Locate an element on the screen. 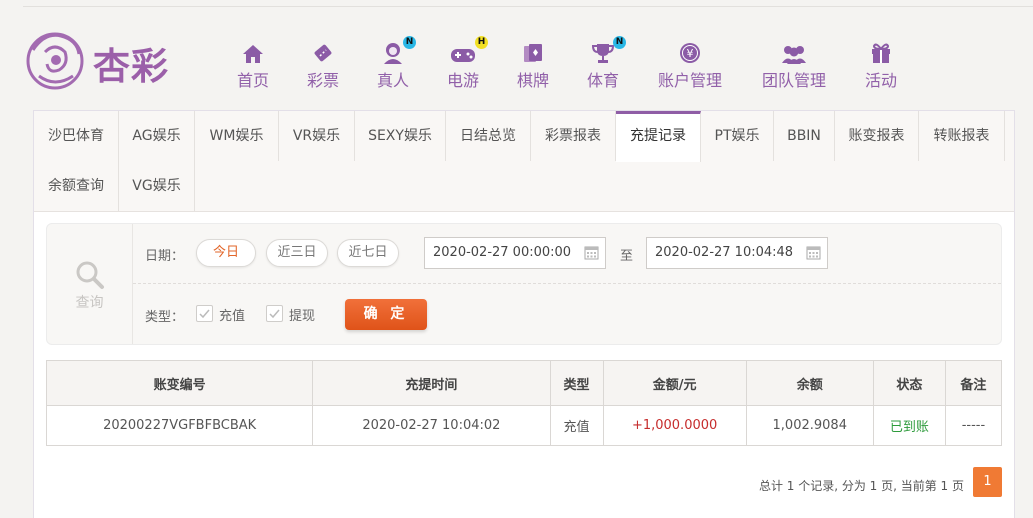 The image size is (1033, 518). nav-live: N 真人 is located at coordinates (396, 63).